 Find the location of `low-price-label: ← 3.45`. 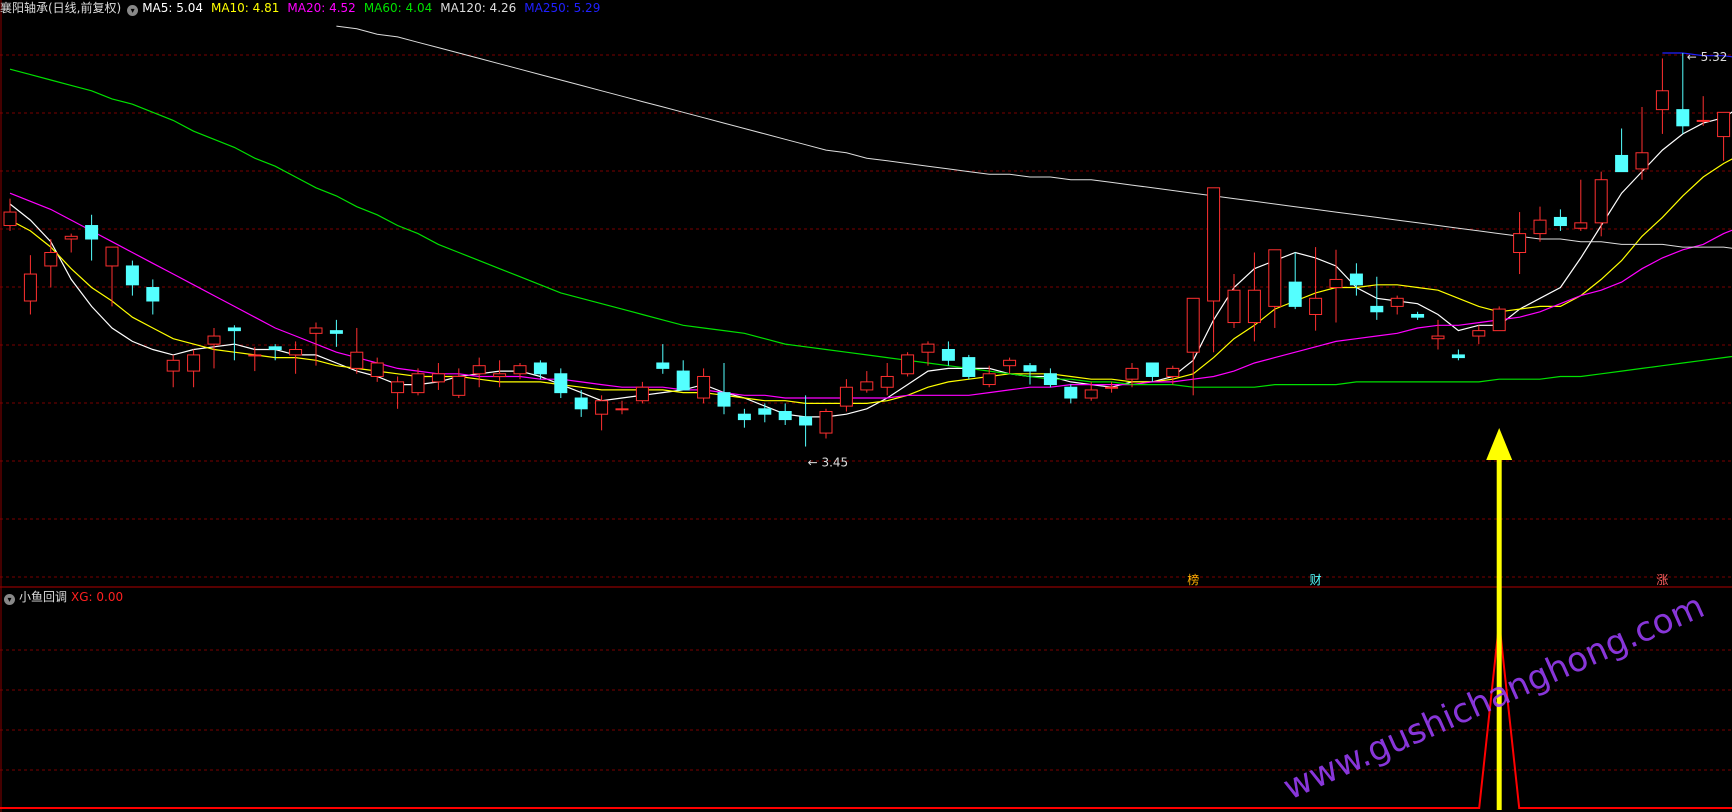

low-price-label: ← 3.45 is located at coordinates (828, 463).